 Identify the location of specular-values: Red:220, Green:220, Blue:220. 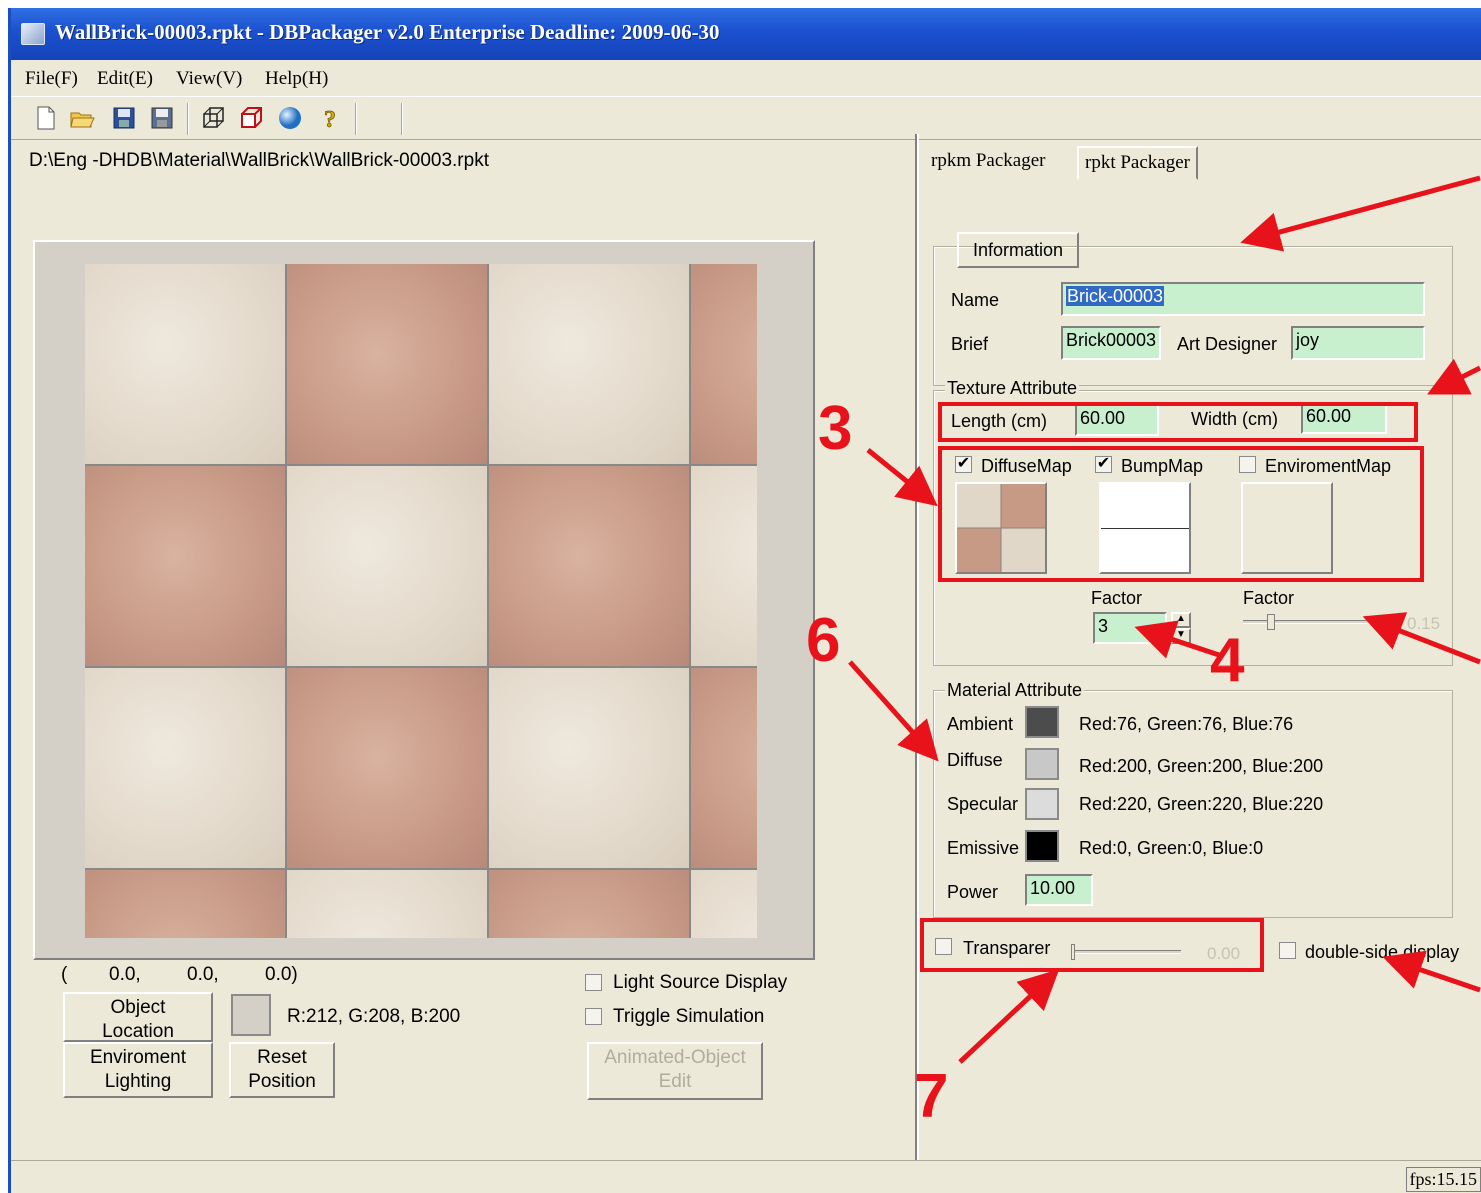
(1201, 804).